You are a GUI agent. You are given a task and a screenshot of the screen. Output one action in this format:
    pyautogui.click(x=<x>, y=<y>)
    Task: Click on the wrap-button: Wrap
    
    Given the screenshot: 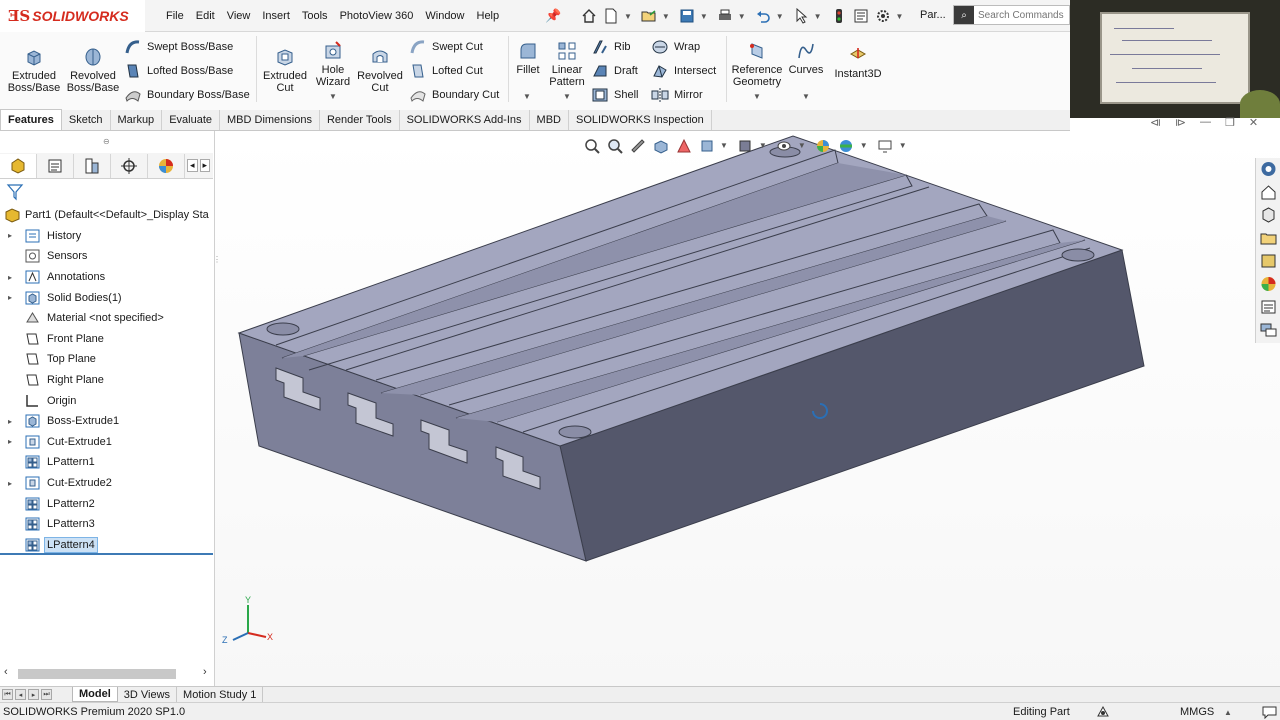 What is the action you would take?
    pyautogui.click(x=675, y=47)
    